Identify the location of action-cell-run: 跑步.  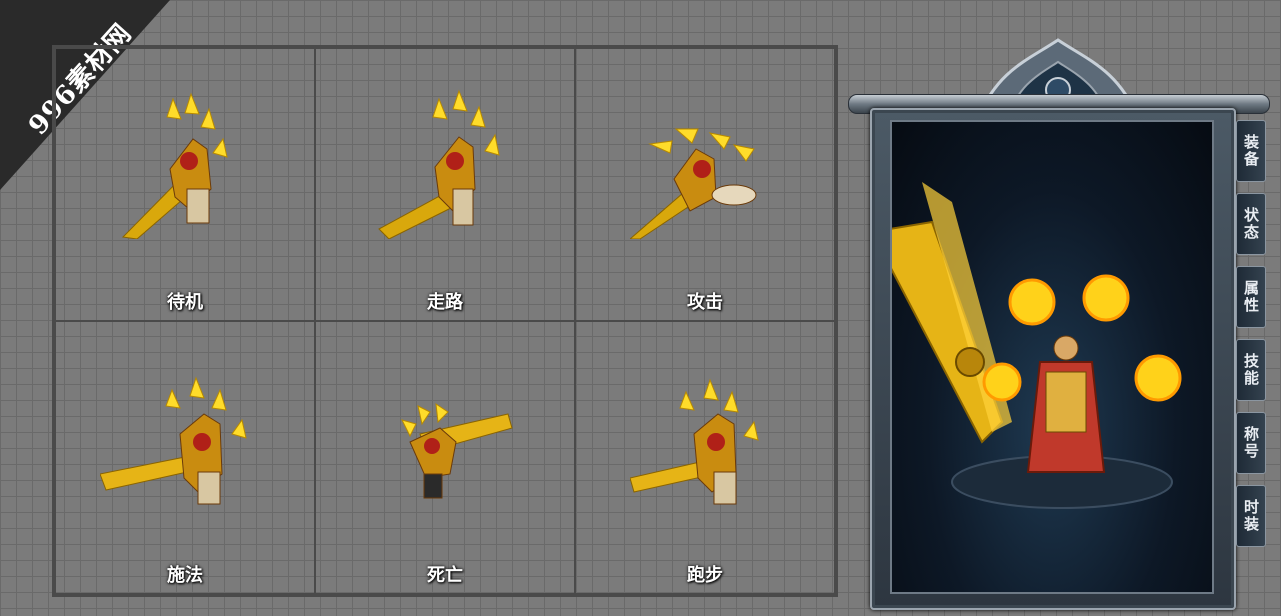
(705, 457).